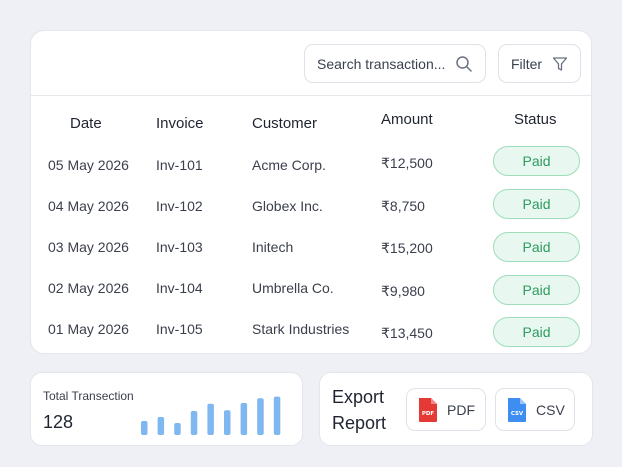 This screenshot has width=622, height=467. What do you see at coordinates (179, 165) in the screenshot?
I see `cell-invoice: Inv-101` at bounding box center [179, 165].